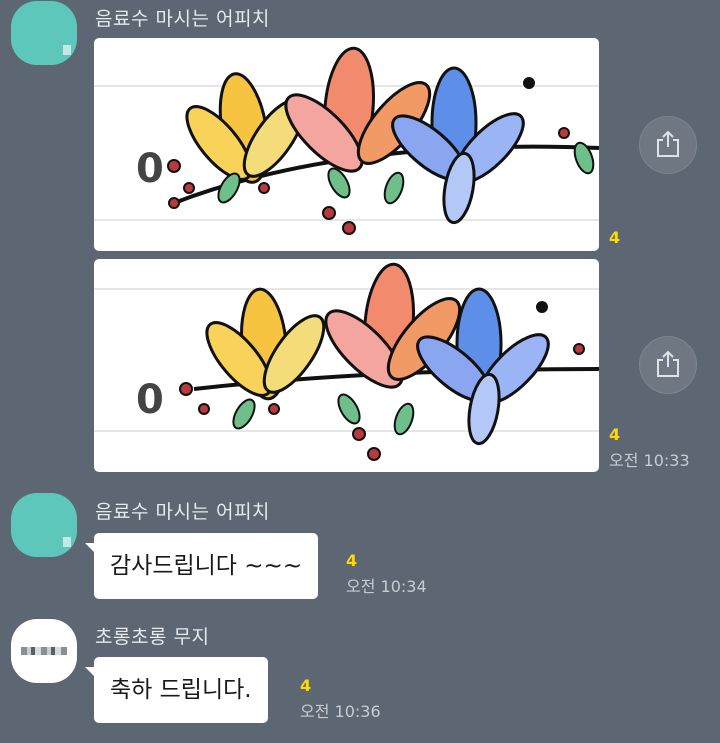 Image resolution: width=720 pixels, height=743 pixels. I want to click on message-time: 오전 10:34, so click(386, 586).